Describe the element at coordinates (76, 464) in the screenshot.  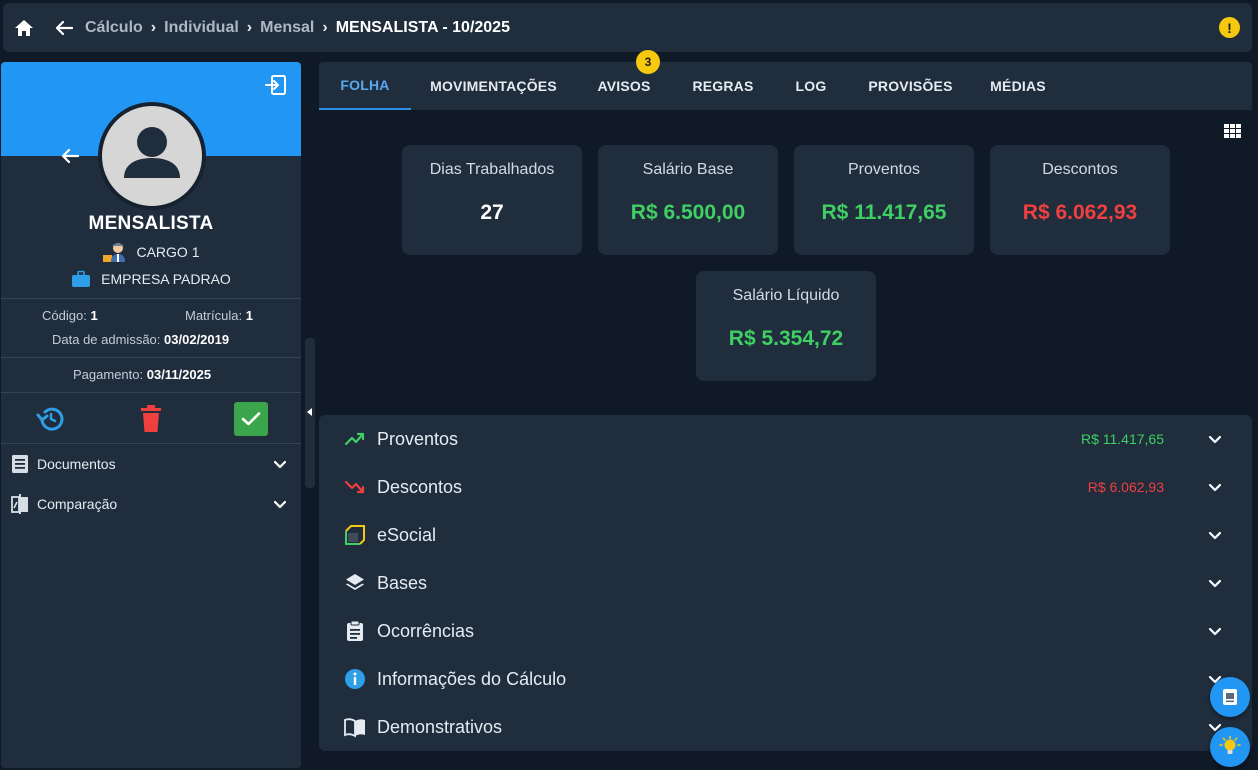
I see `menu-documentos-label: Documentos` at that location.